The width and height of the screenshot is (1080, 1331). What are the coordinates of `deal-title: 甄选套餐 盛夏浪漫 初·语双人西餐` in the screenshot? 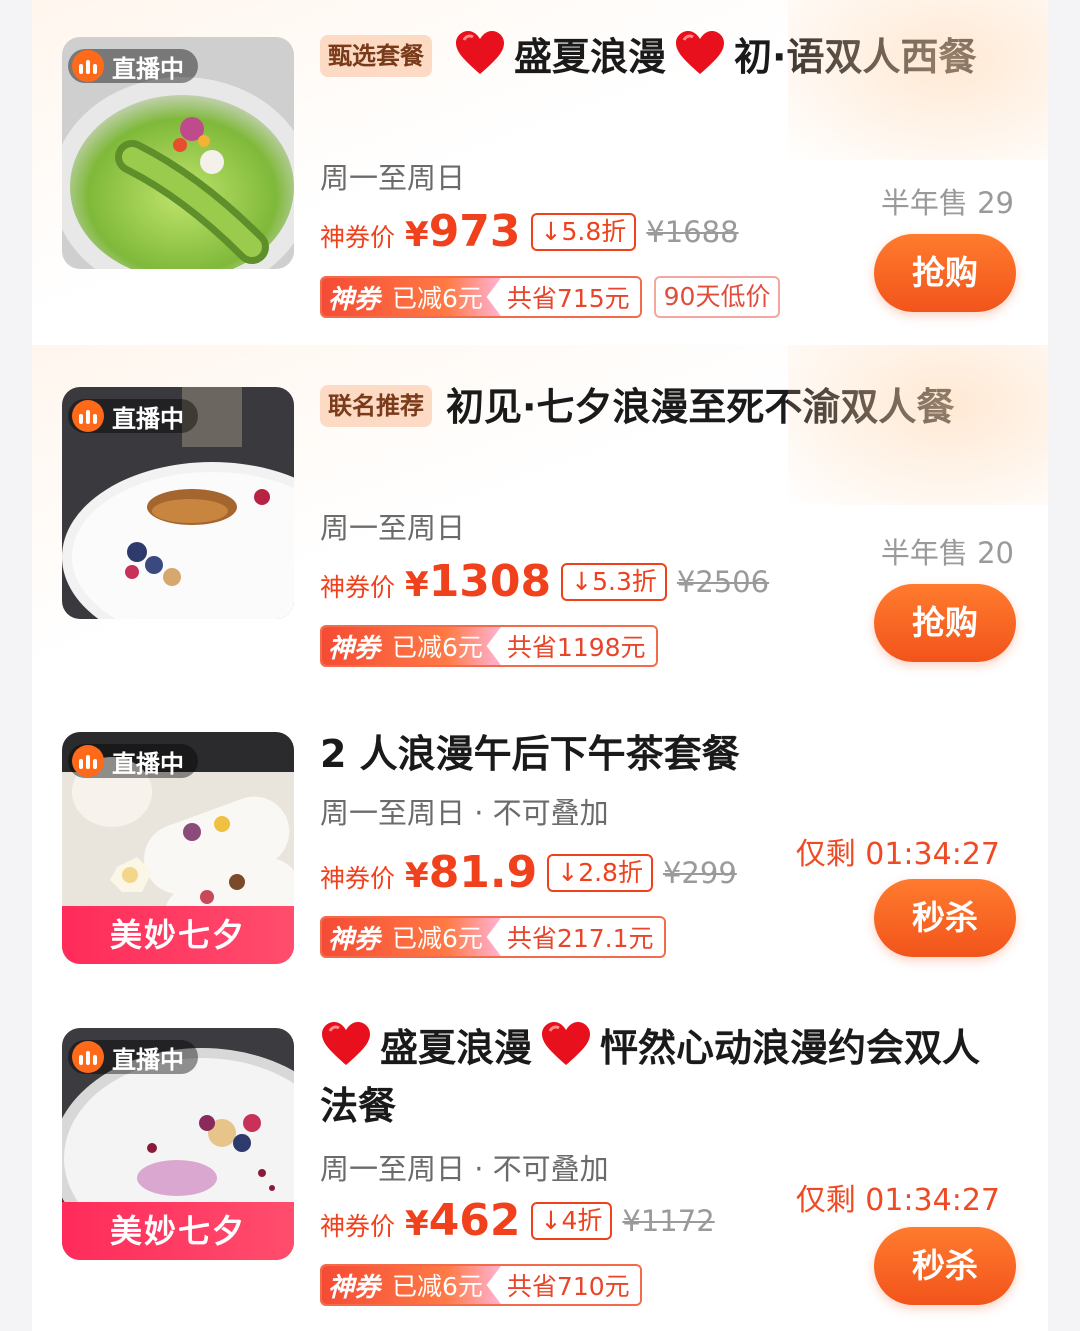 It's located at (665, 57).